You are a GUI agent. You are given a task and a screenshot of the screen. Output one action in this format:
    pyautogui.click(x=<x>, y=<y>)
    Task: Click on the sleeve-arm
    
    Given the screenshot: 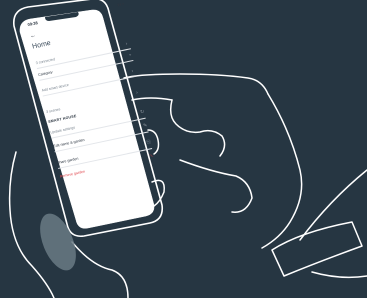 What is the action you would take?
    pyautogui.click(x=333, y=224)
    